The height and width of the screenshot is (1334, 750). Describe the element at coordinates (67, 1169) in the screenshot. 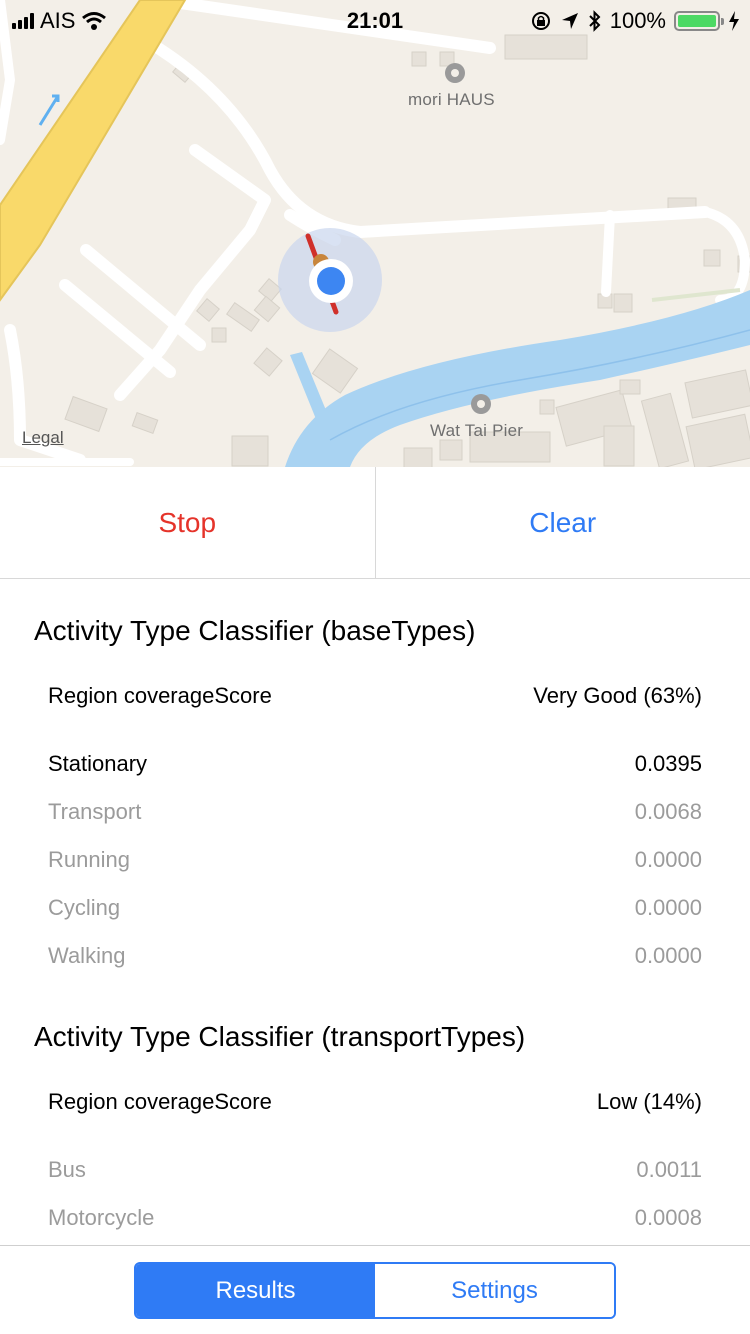

I see `item-label: Bus` at that location.